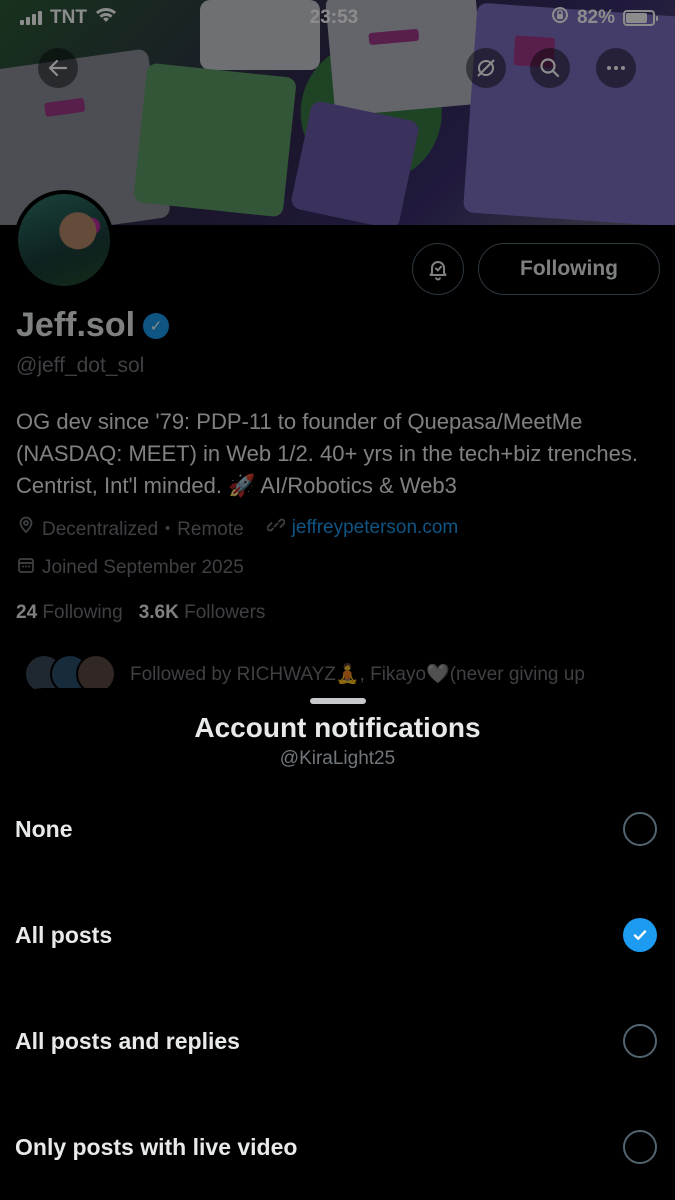 Image resolution: width=675 pixels, height=1200 pixels. What do you see at coordinates (44, 828) in the screenshot?
I see `option-label: None` at bounding box center [44, 828].